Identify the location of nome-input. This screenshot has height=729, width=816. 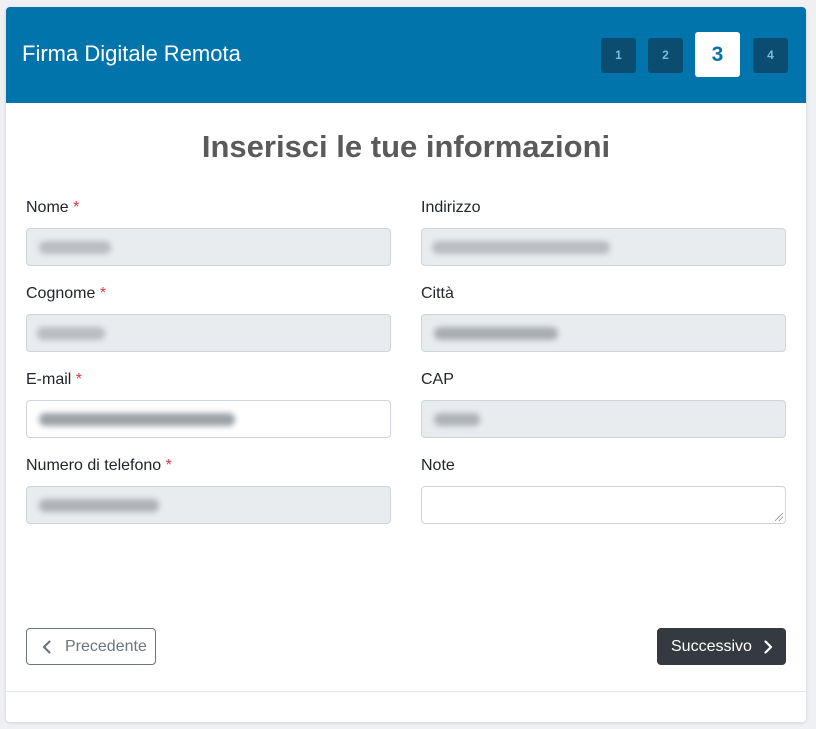
(208, 247).